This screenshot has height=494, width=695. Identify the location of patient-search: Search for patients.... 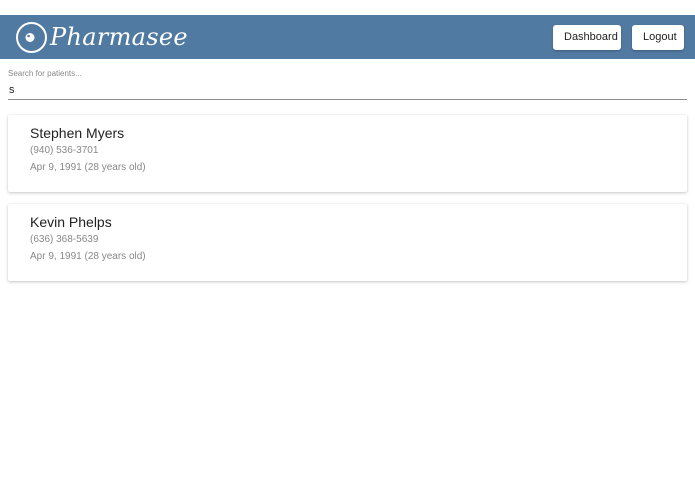
(347, 84).